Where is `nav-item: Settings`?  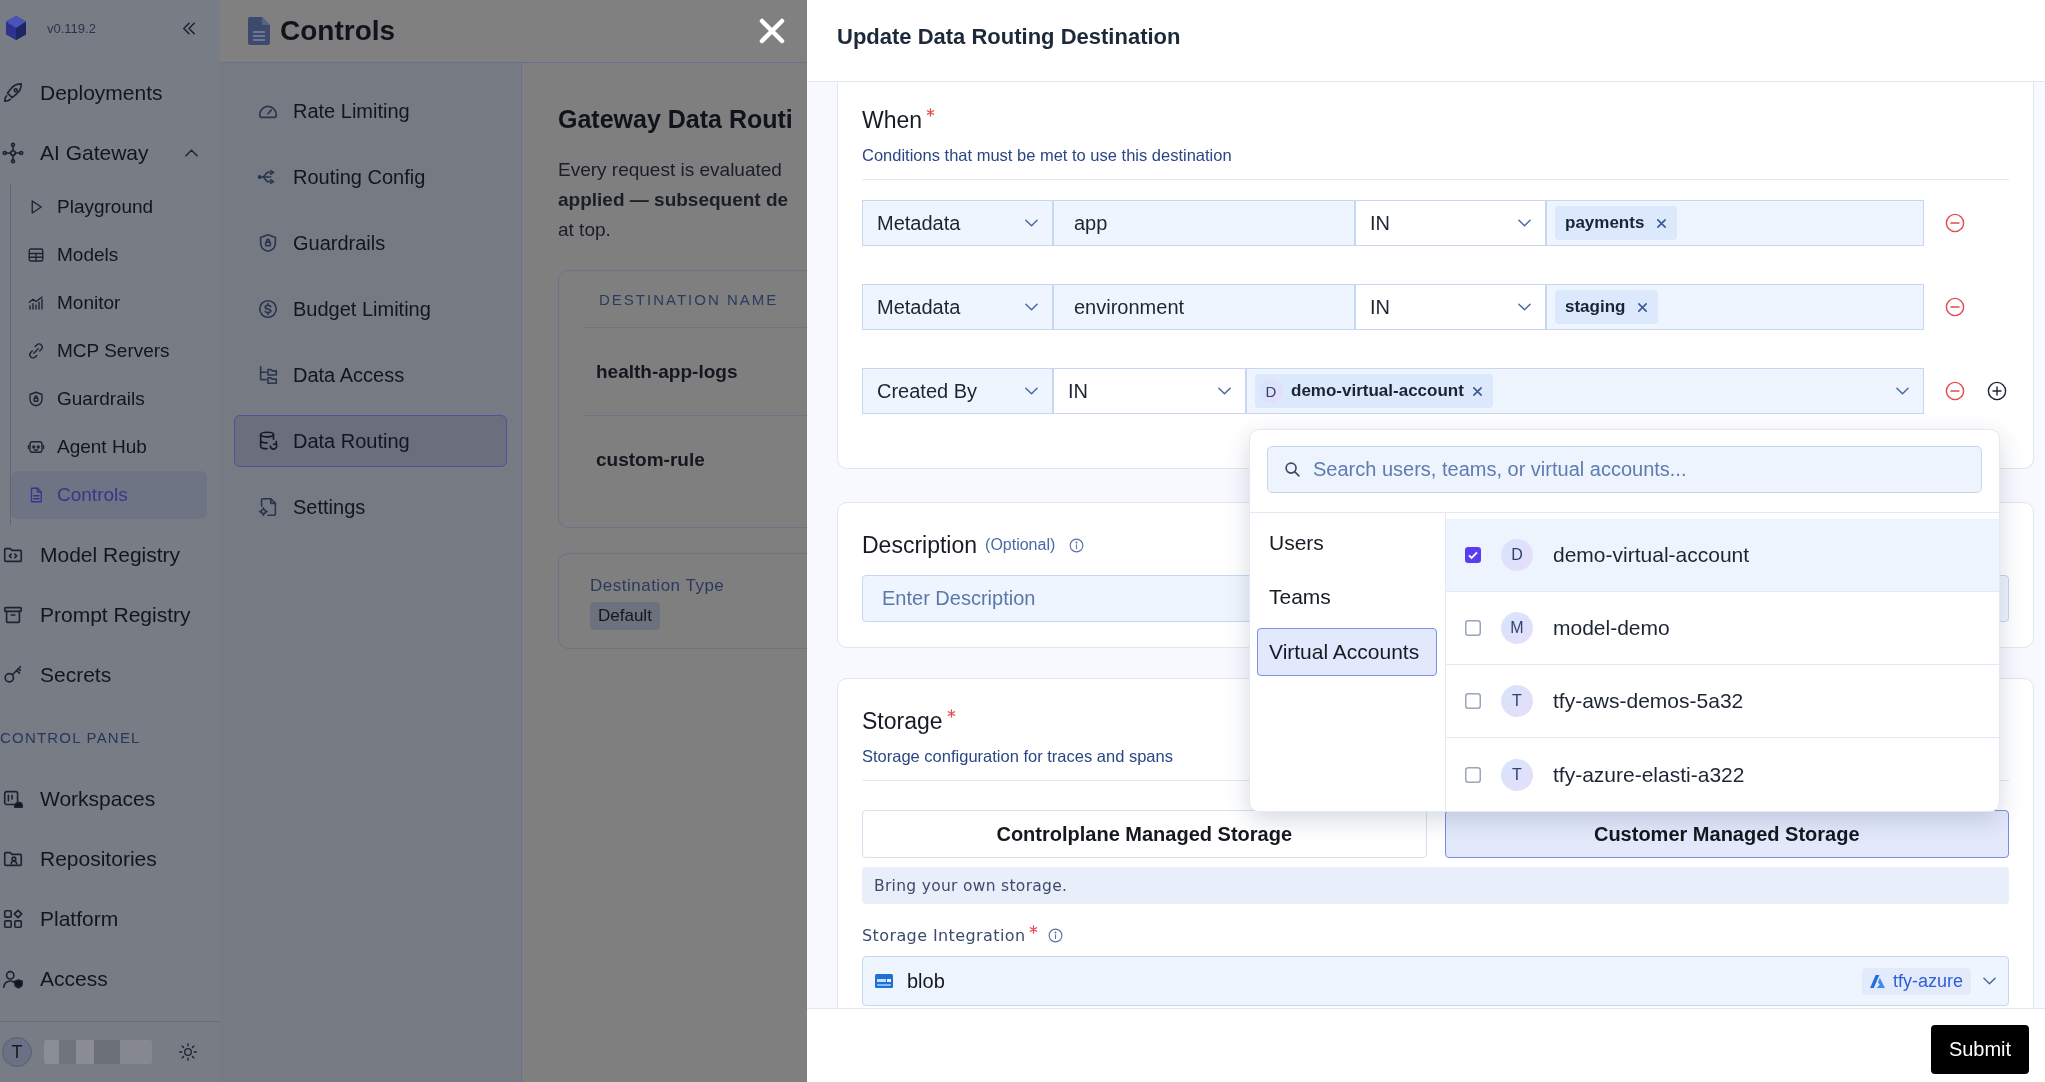
nav-item: Settings is located at coordinates (370, 507).